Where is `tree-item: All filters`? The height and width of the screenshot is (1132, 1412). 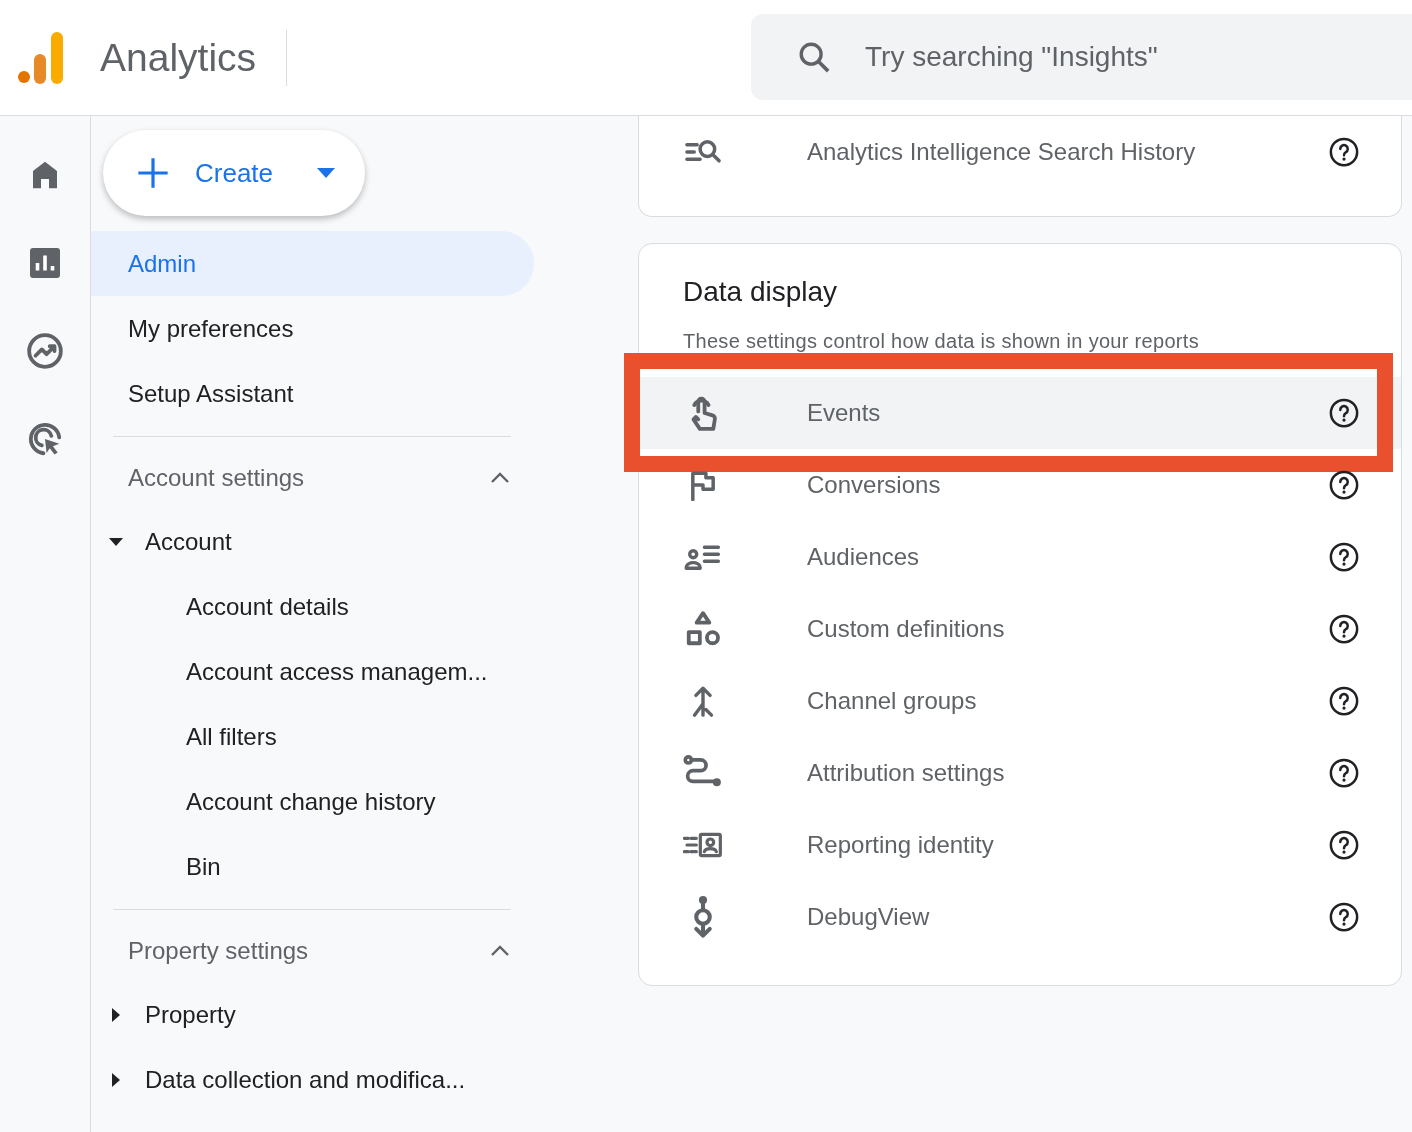
tree-item: All filters is located at coordinates (364, 736).